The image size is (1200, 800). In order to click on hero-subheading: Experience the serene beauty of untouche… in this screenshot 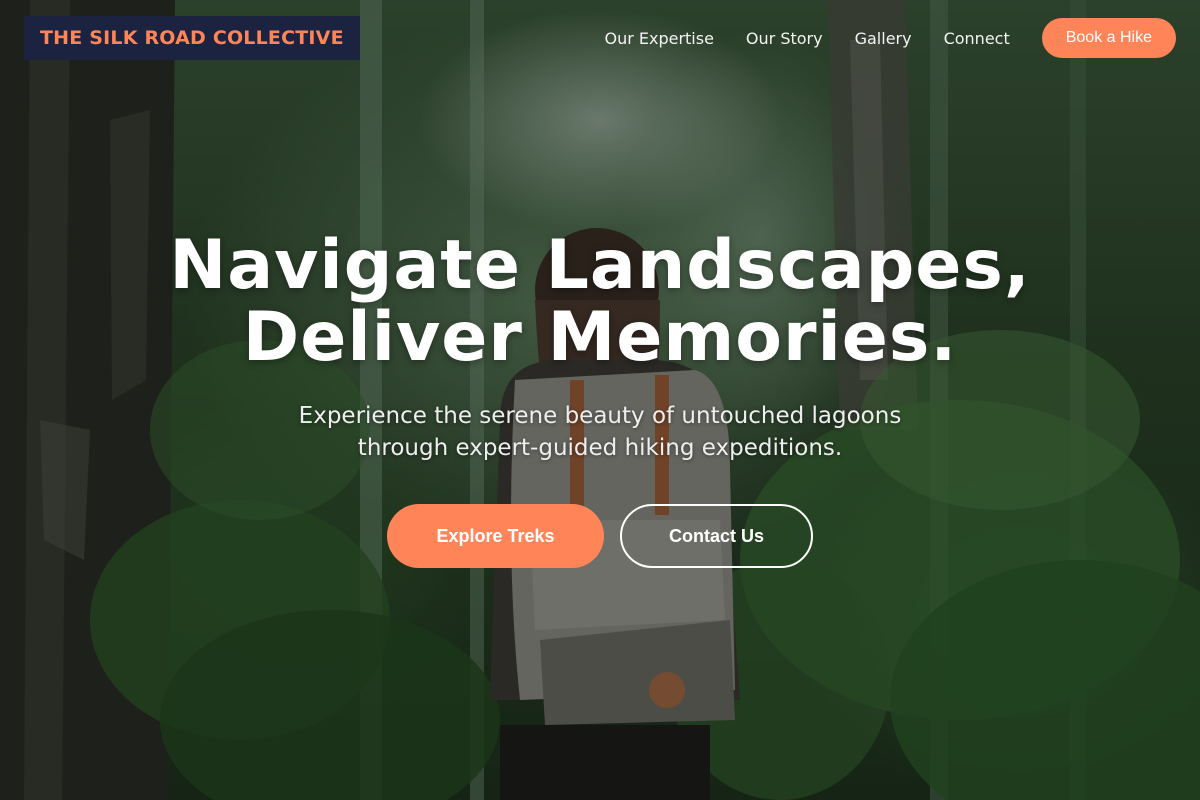, I will do `click(600, 432)`.